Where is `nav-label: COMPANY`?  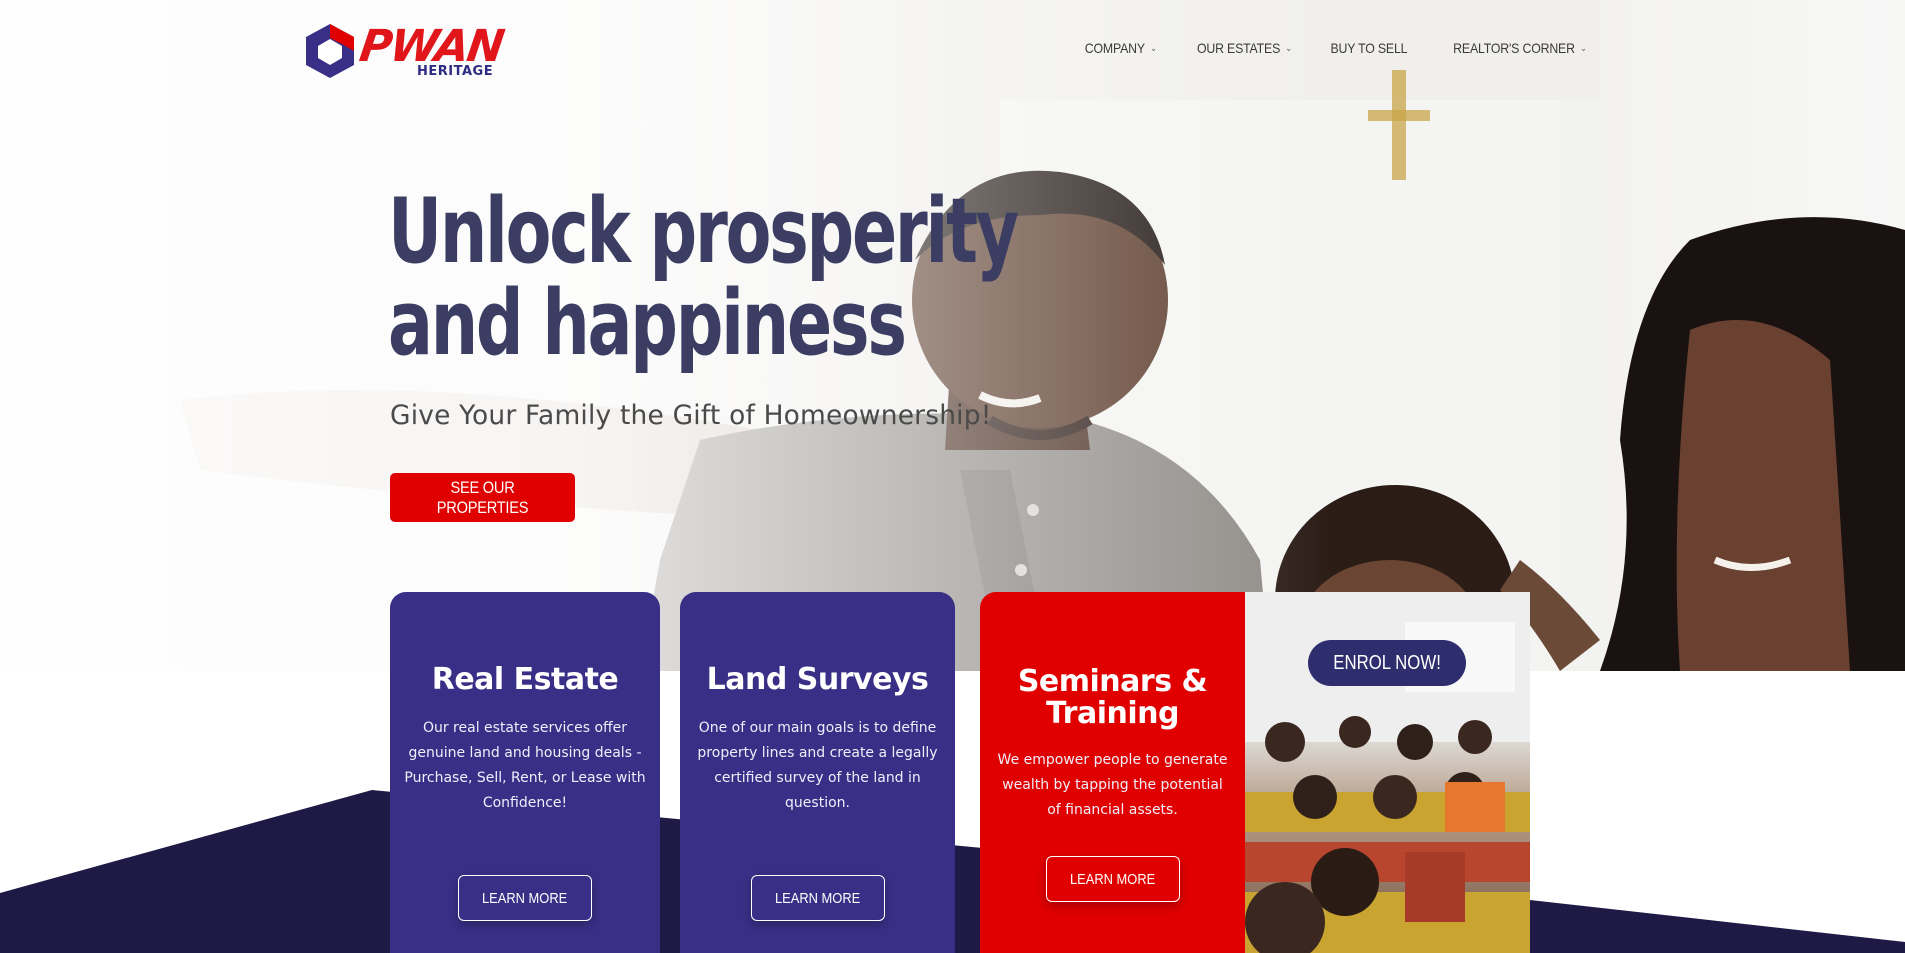
nav-label: COMPANY is located at coordinates (1114, 48).